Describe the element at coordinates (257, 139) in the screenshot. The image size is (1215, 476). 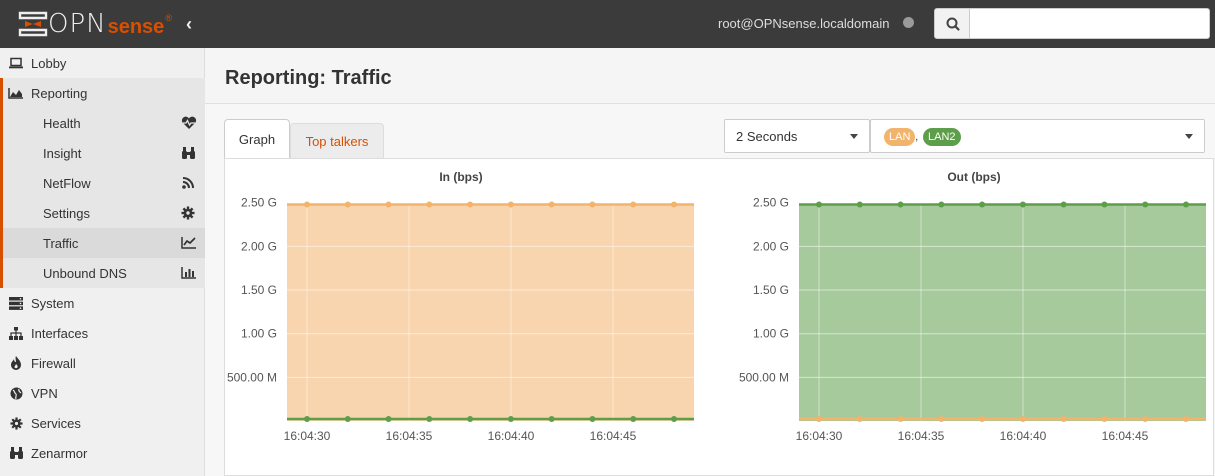
I see `tab-graph: Graph` at that location.